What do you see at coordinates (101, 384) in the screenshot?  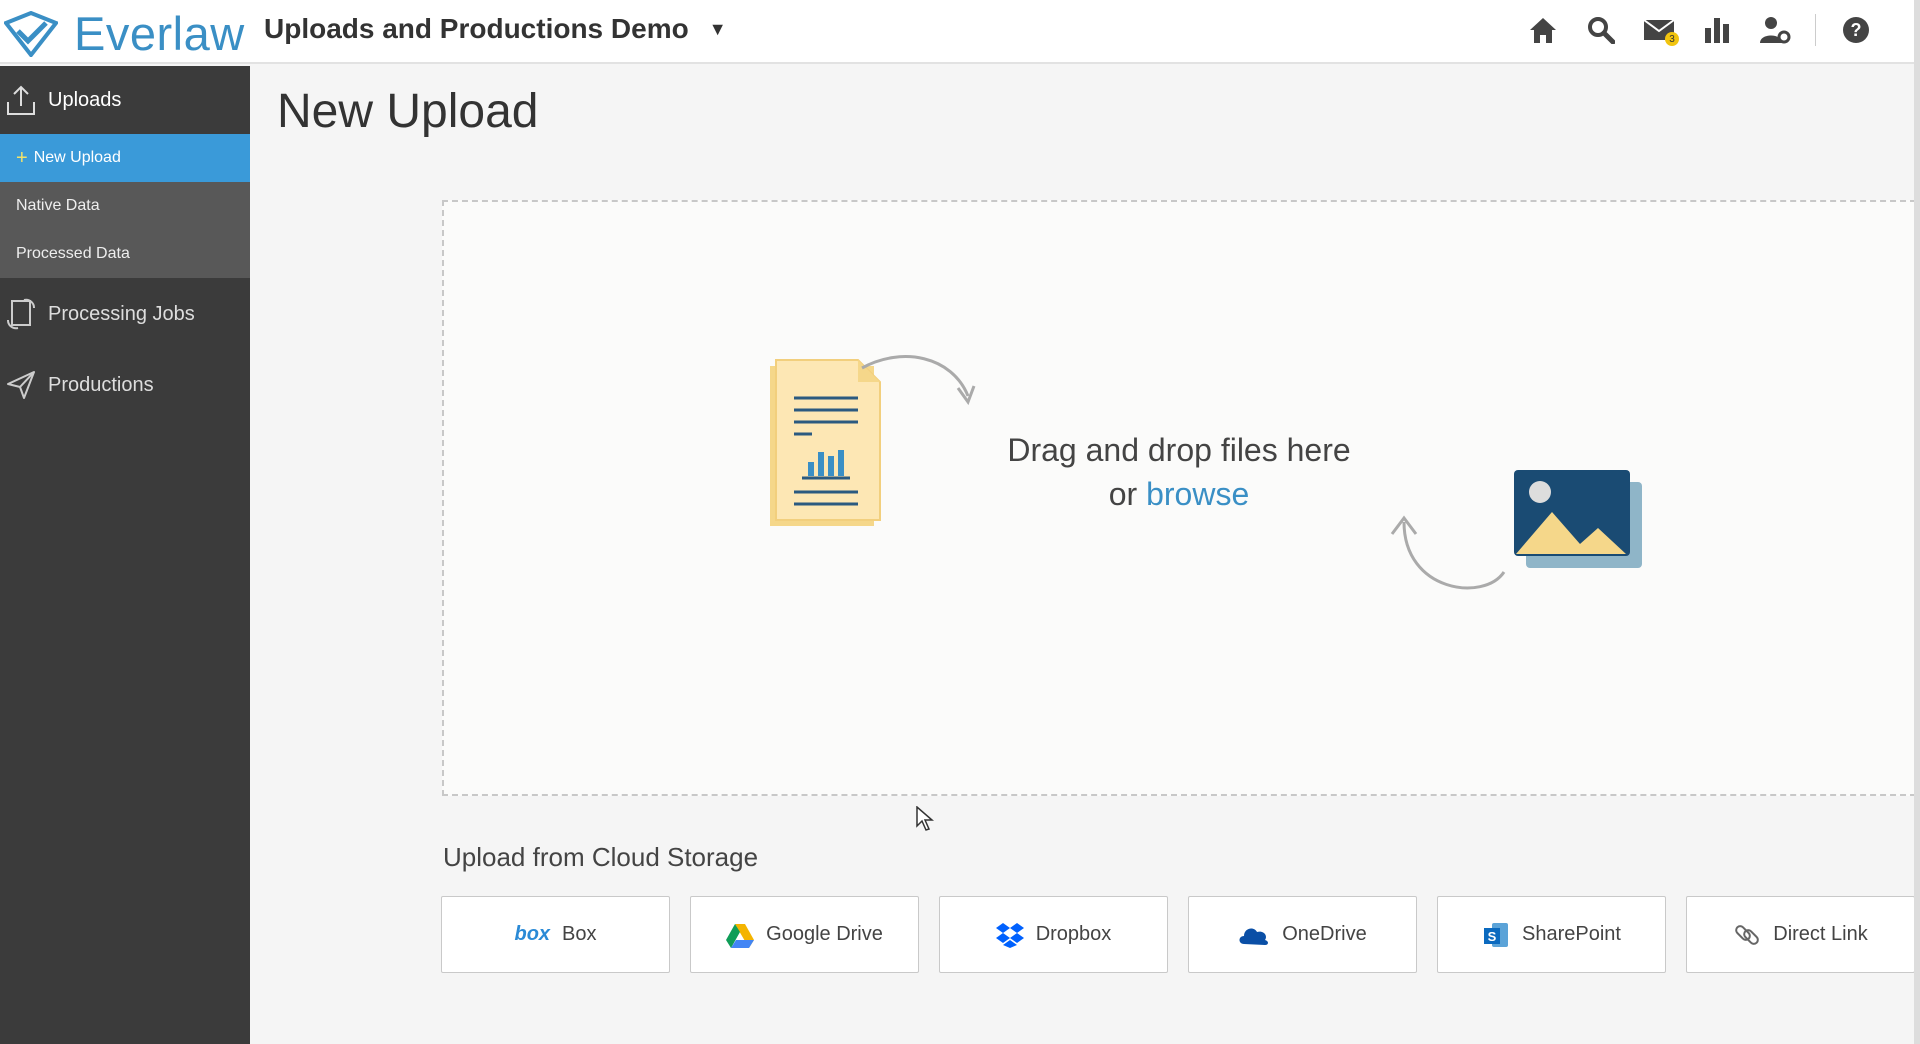 I see `sidebar-productions-label: Productions` at bounding box center [101, 384].